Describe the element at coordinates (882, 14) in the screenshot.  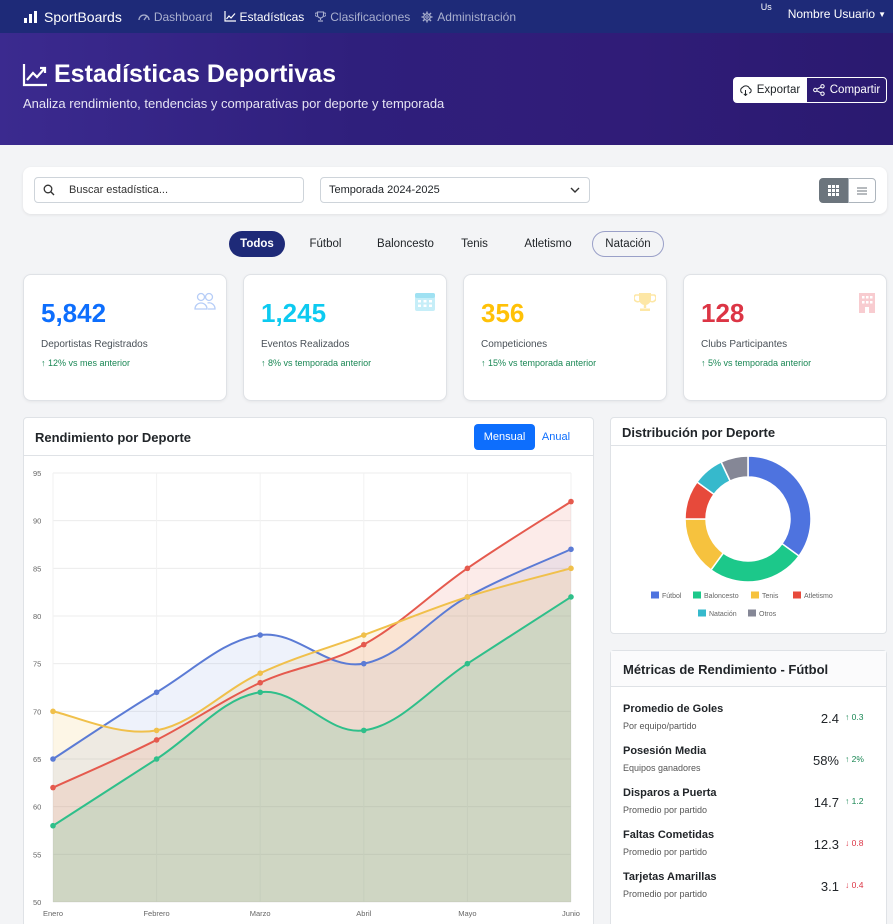
I see `caret-down-icon: ▼` at that location.